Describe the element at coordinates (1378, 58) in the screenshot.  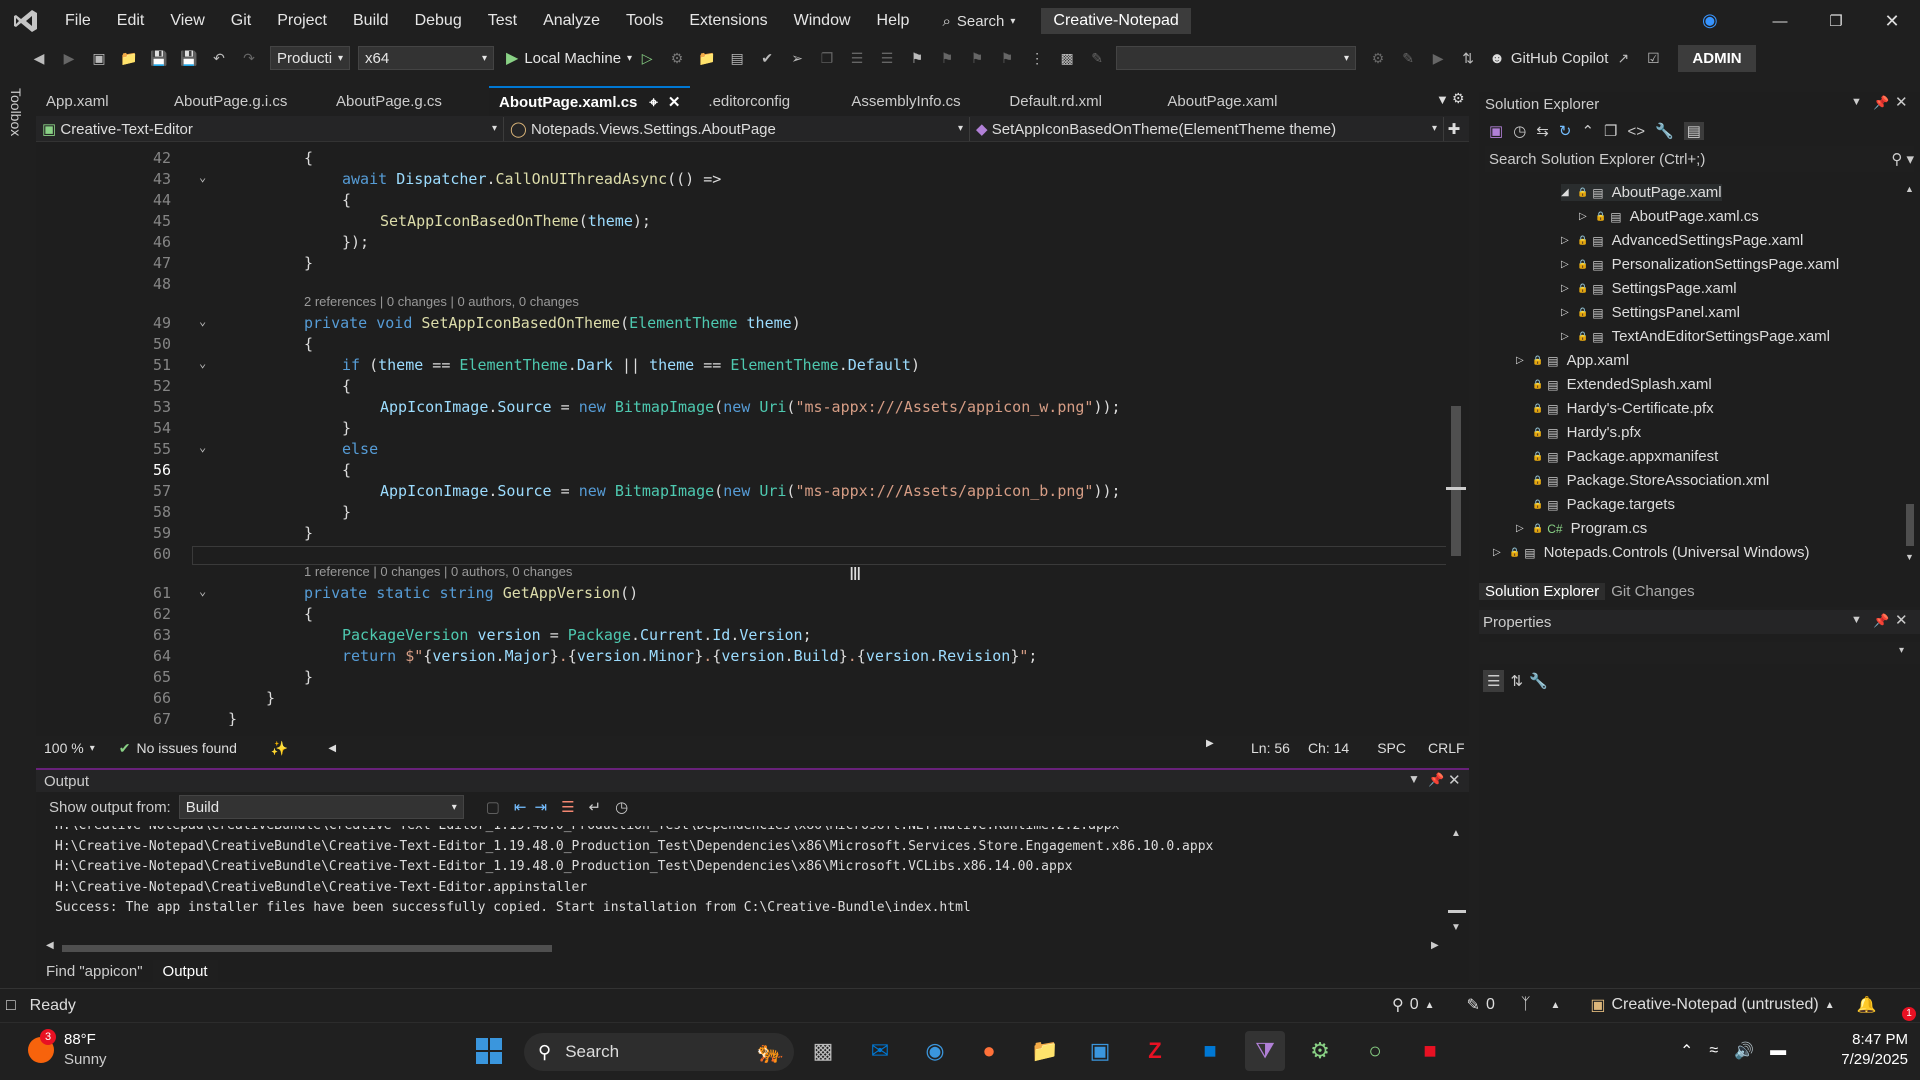
I see `attach-icon: ⚙` at that location.